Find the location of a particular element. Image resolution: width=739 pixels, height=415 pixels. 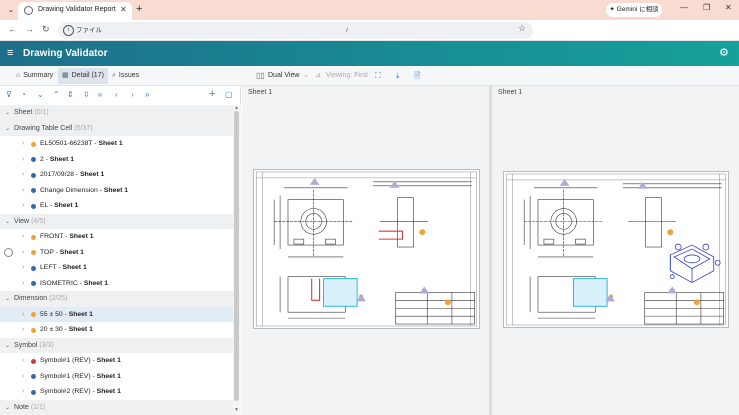

scroll-down-icon: ▼ is located at coordinates (236, 410).